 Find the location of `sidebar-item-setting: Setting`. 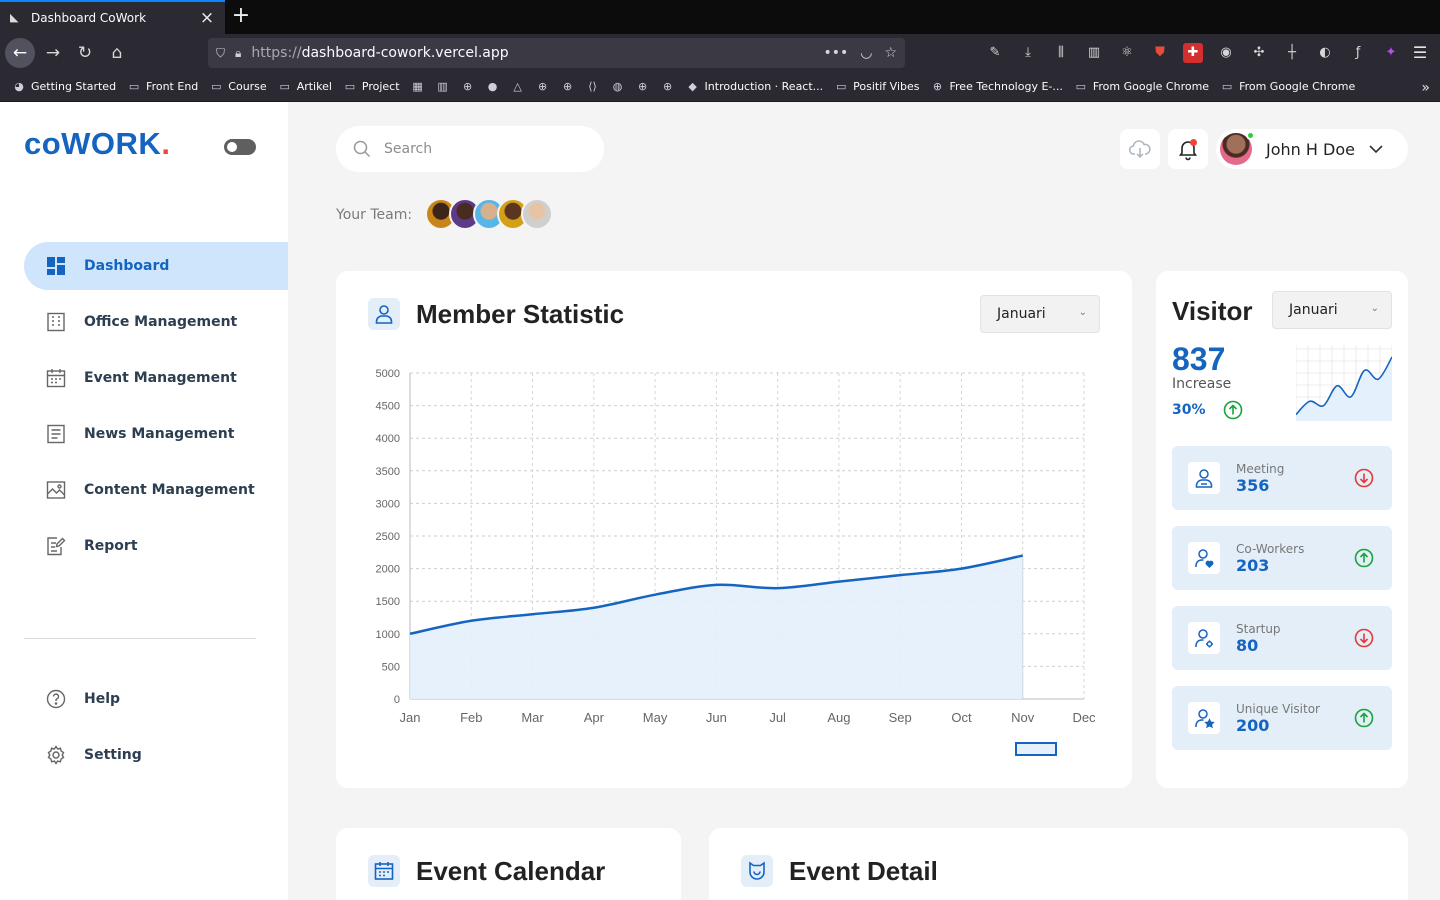

sidebar-item-setting: Setting is located at coordinates (156, 755).